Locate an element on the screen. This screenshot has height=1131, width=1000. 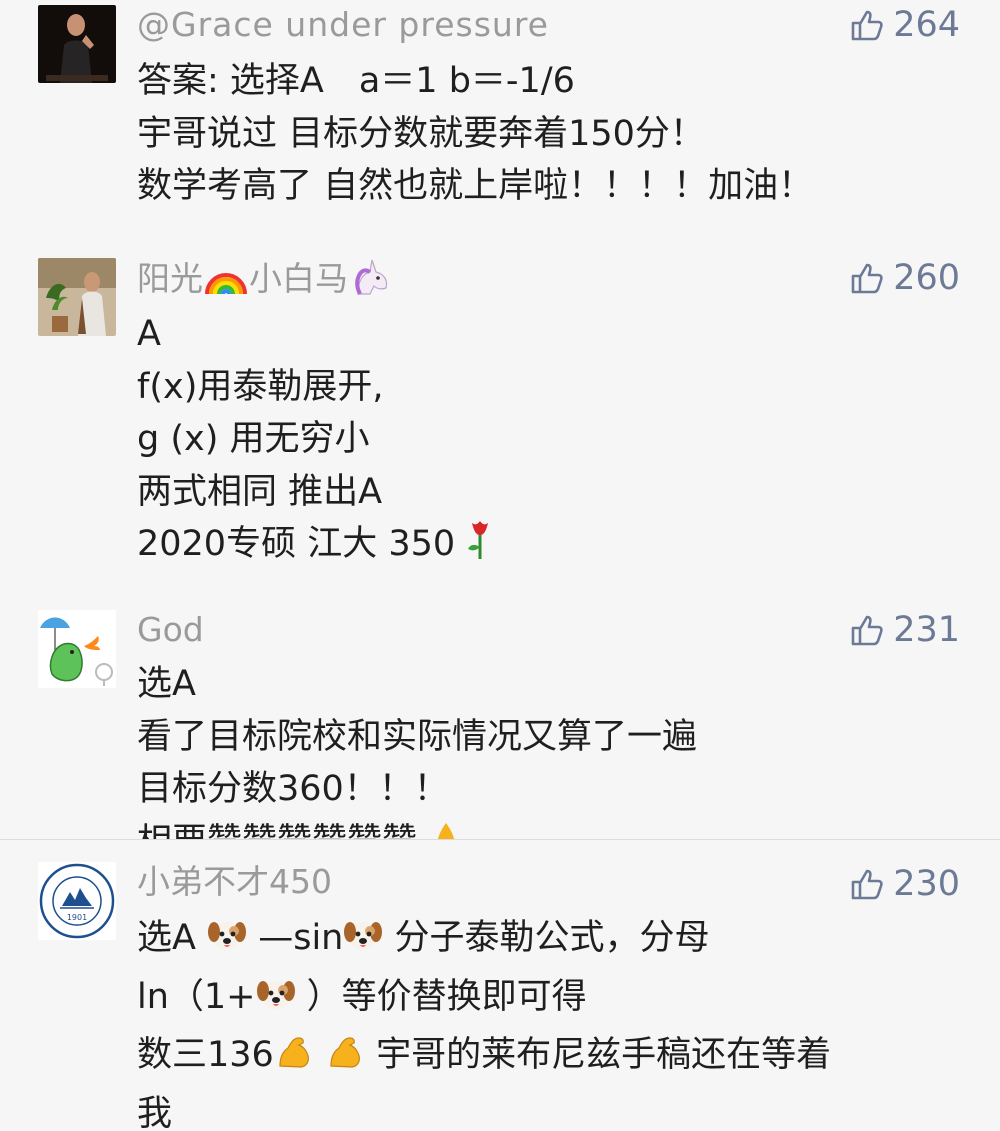
comment-line: 选A —sin 分子泰勒公式，分母 is located at coordinates (548, 941).